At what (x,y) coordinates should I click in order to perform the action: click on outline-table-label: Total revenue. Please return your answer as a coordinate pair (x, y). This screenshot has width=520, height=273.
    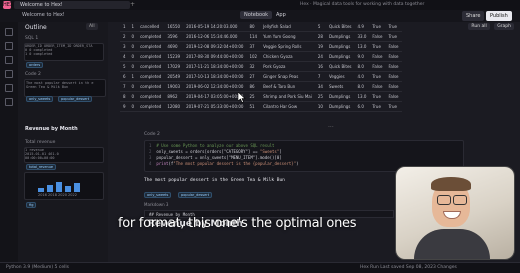
    Looking at the image, I should click on (40, 142).